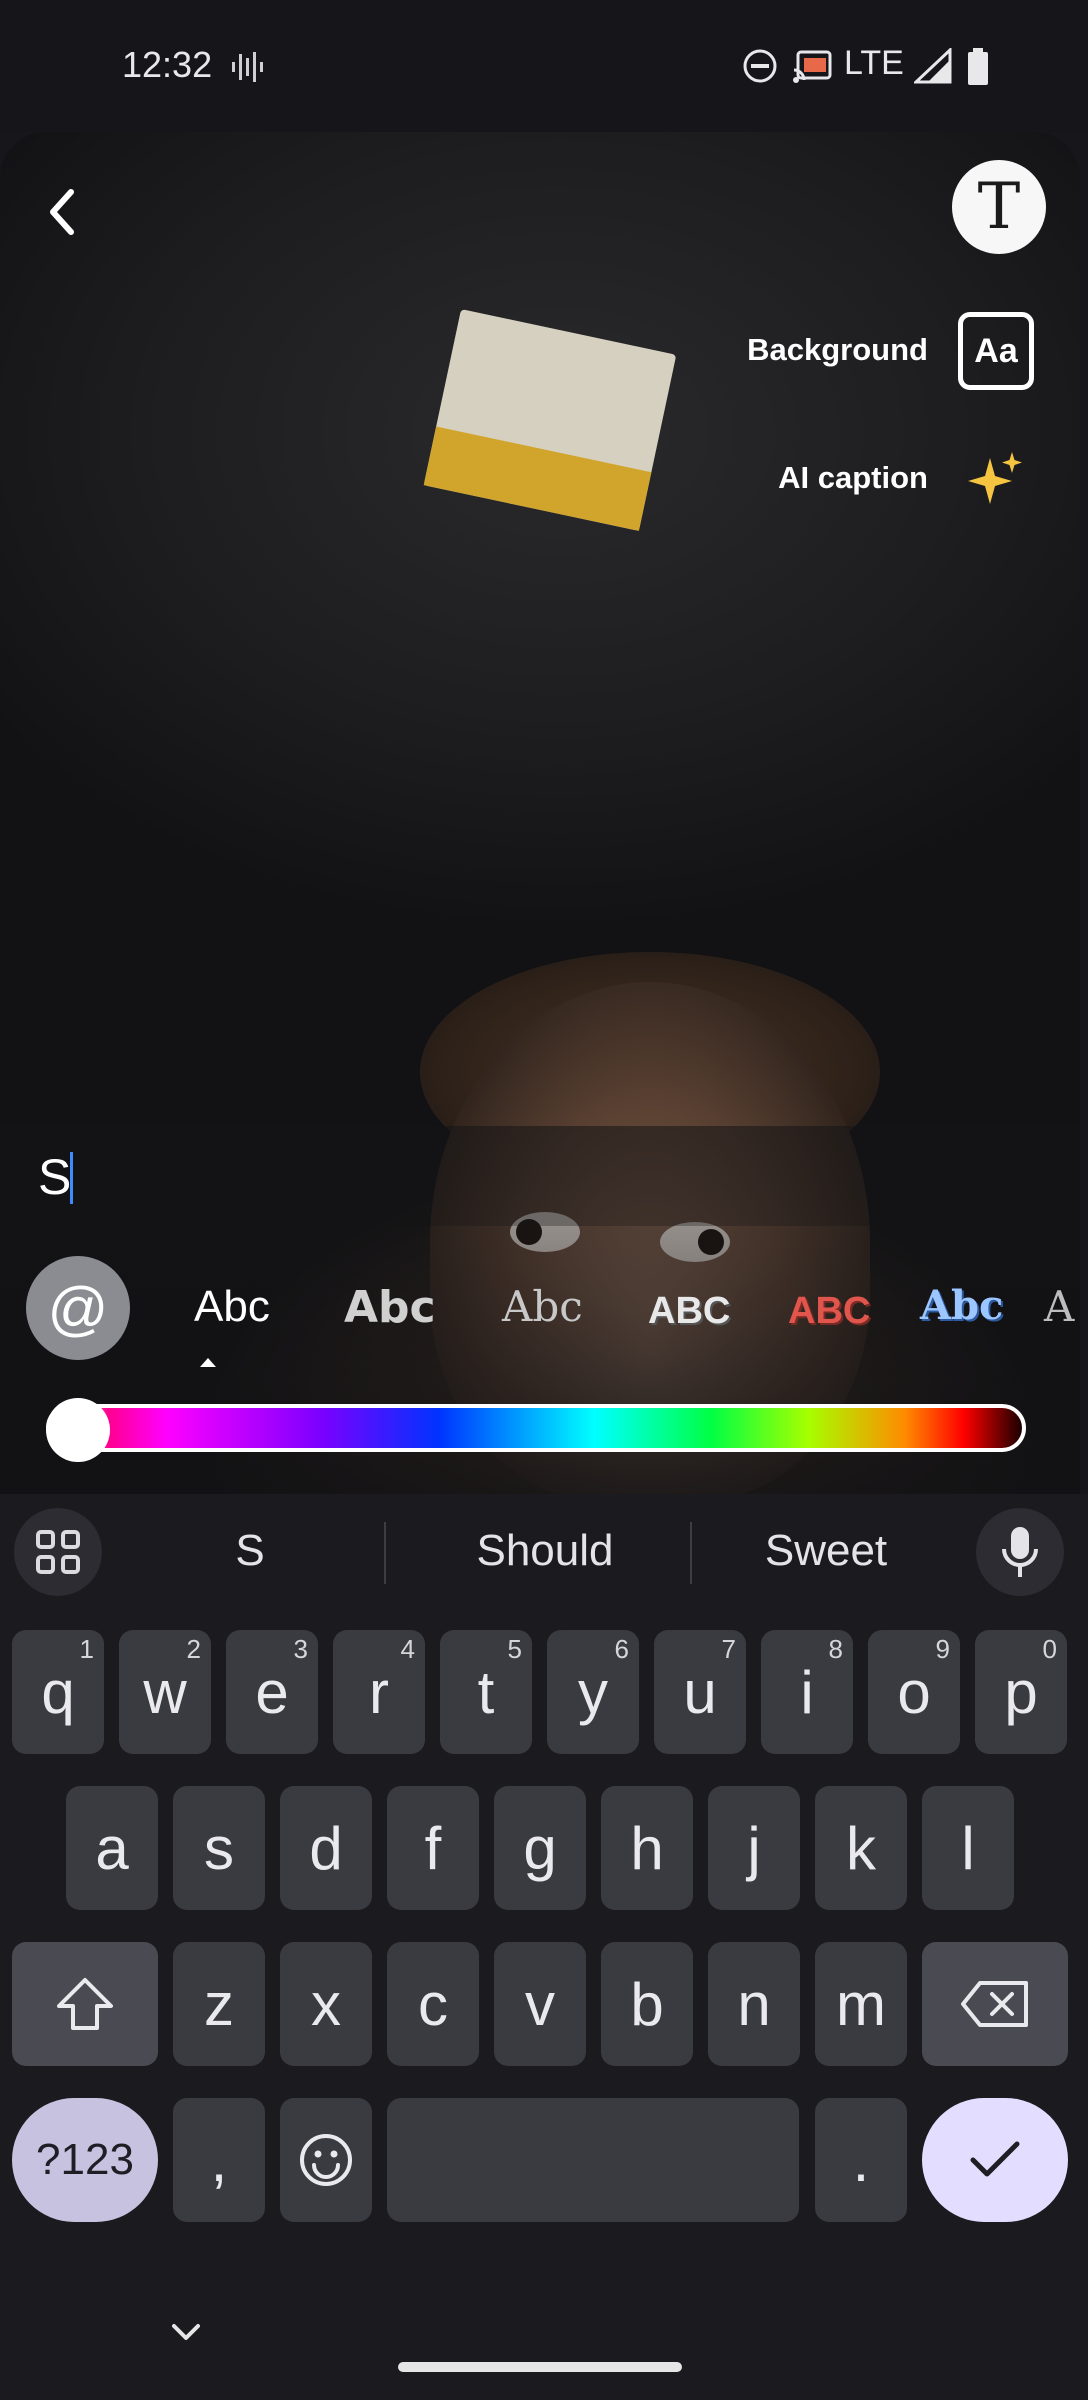  I want to click on emoji-icon, so click(326, 2160).